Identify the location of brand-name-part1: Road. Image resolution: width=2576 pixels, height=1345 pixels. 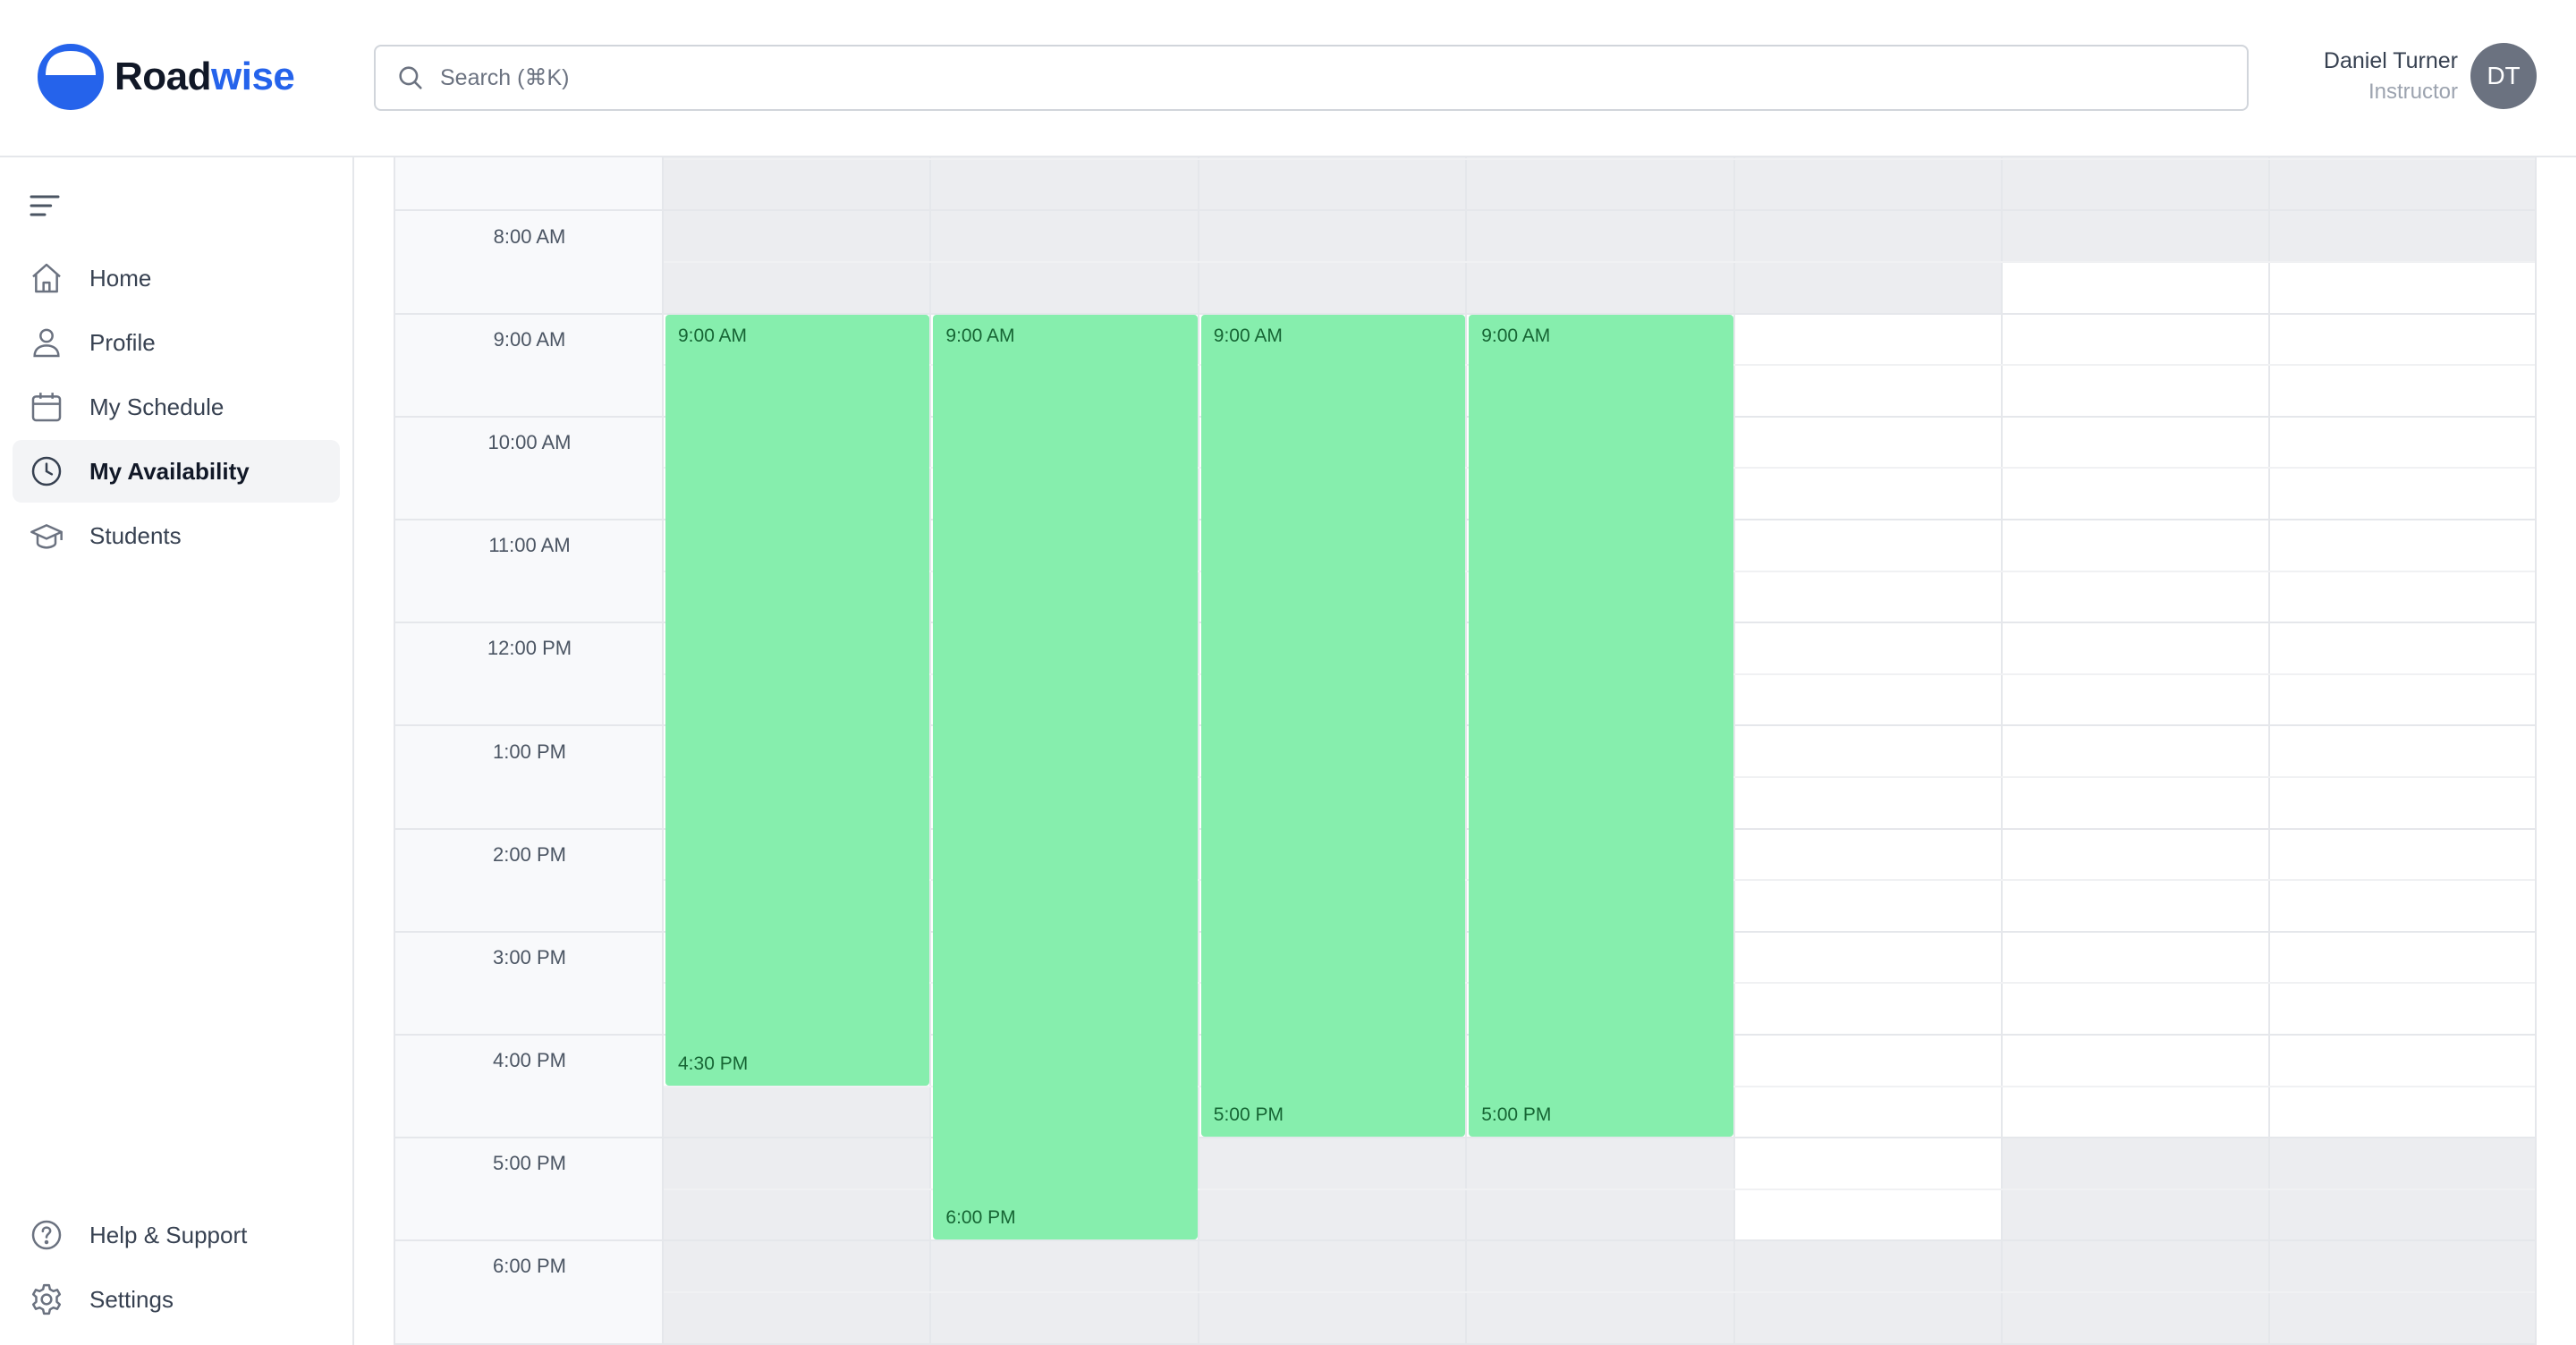
(163, 76).